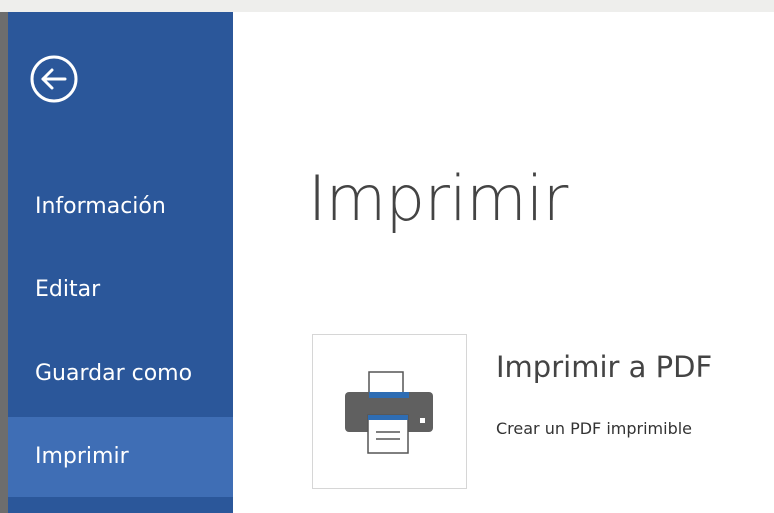 The height and width of the screenshot is (513, 774). Describe the element at coordinates (120, 290) in the screenshot. I see `sidebar-item-editar: Editar` at that location.